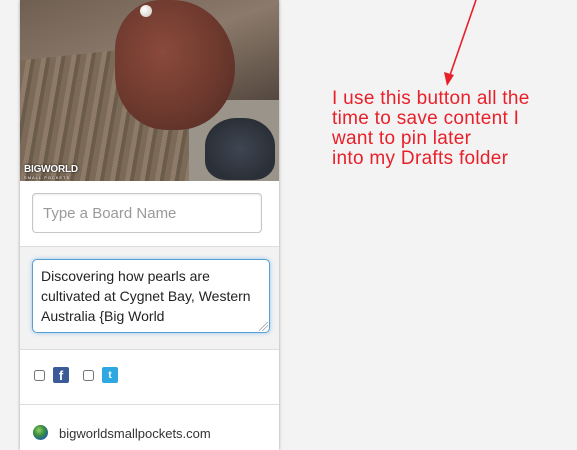  Describe the element at coordinates (426, 118) in the screenshot. I see `annotation-line: time to save content I` at that location.